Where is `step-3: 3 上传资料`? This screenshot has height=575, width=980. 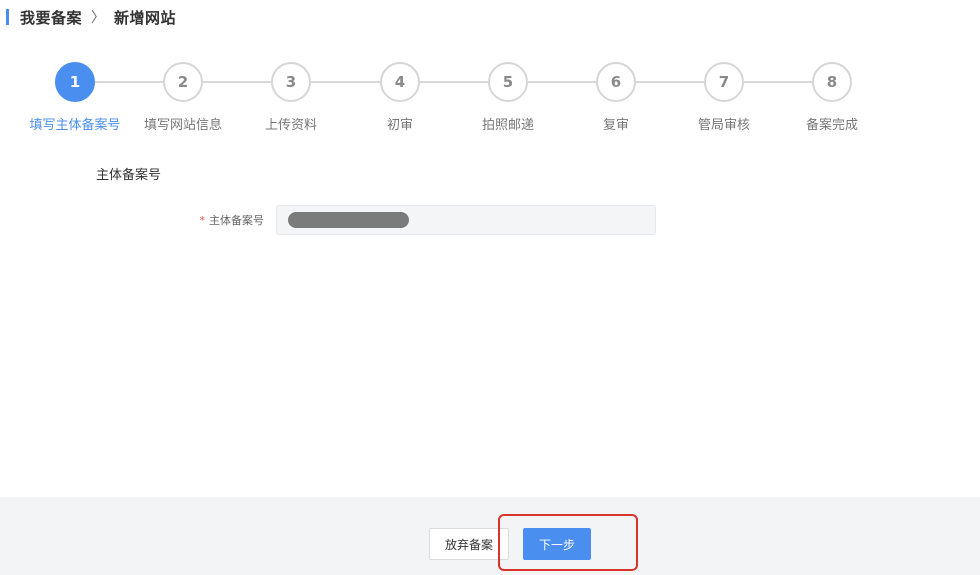 step-3: 3 上传资料 is located at coordinates (291, 97).